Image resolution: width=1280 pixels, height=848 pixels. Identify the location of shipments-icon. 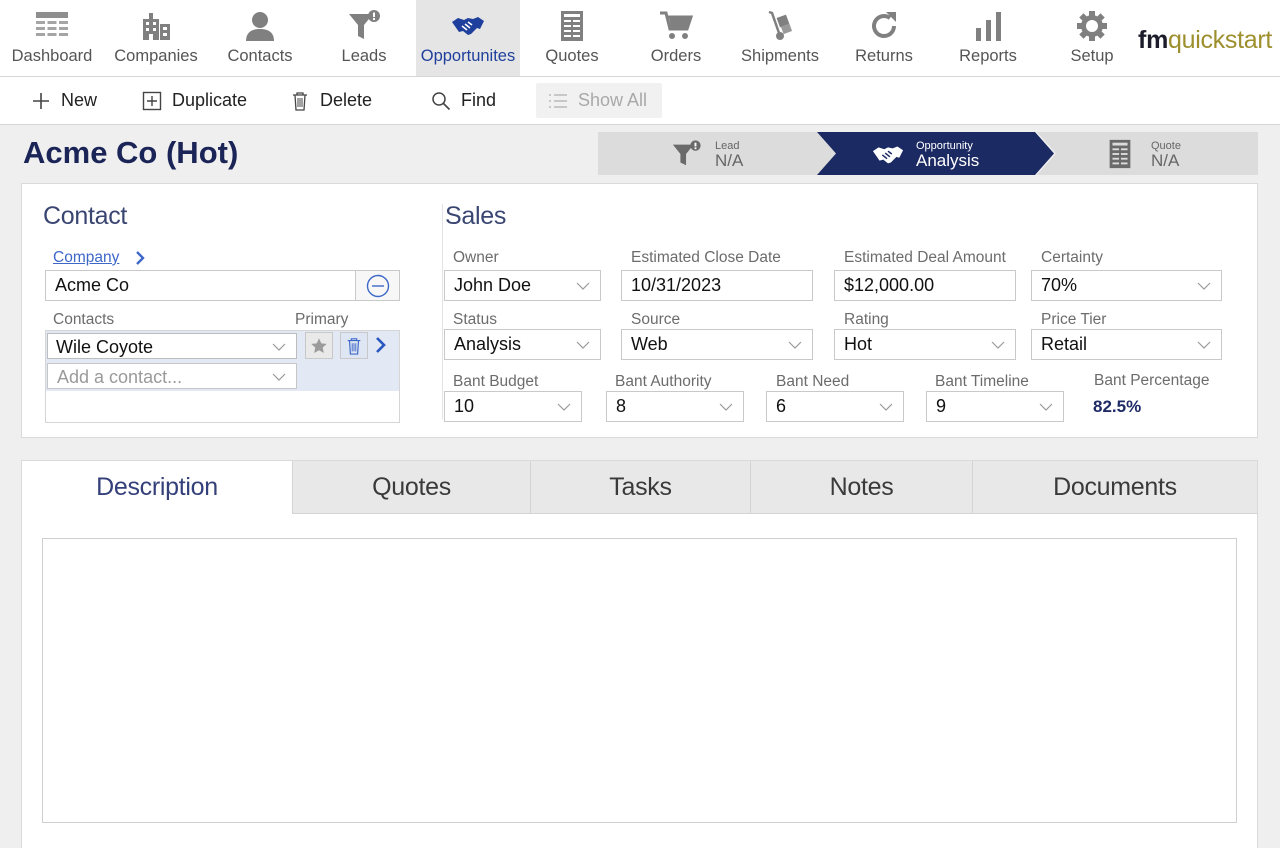
(780, 26).